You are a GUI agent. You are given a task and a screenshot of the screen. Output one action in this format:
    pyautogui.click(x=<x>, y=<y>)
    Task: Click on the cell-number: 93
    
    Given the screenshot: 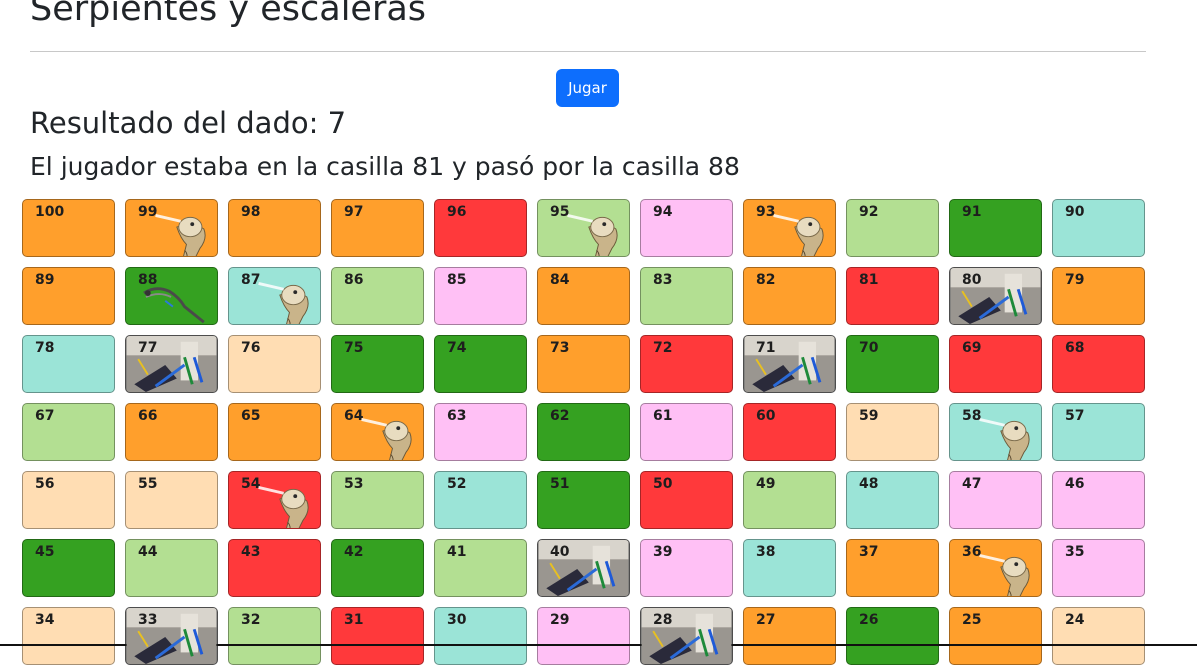 What is the action you would take?
    pyautogui.click(x=766, y=212)
    